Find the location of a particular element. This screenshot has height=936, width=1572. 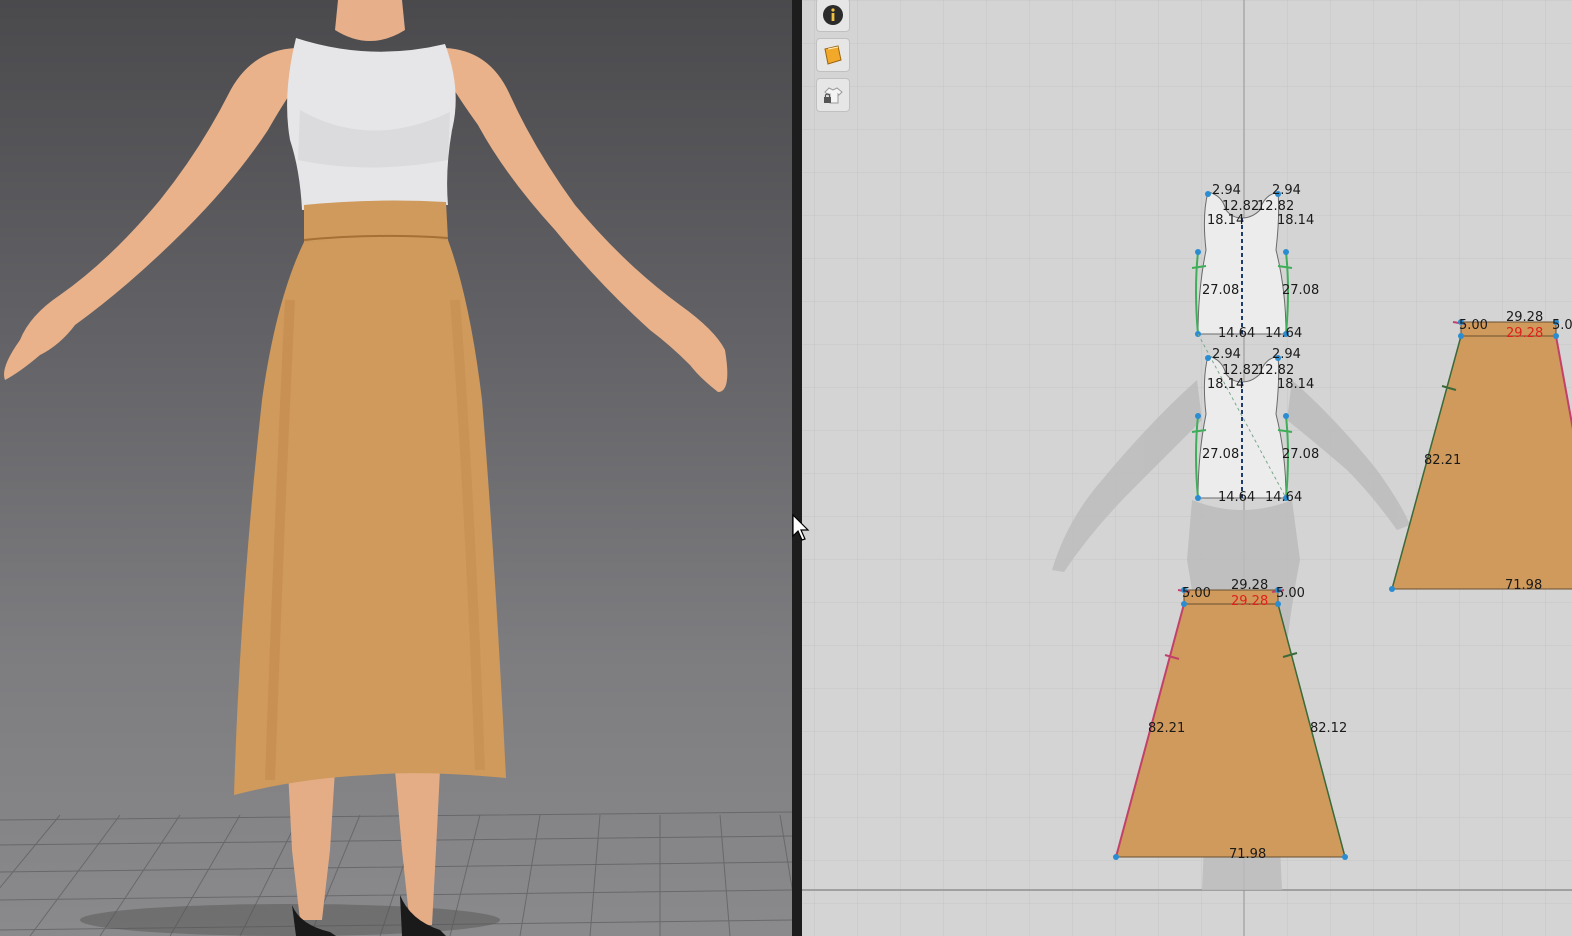

fabric-swatch-icon is located at coordinates (833, 55).